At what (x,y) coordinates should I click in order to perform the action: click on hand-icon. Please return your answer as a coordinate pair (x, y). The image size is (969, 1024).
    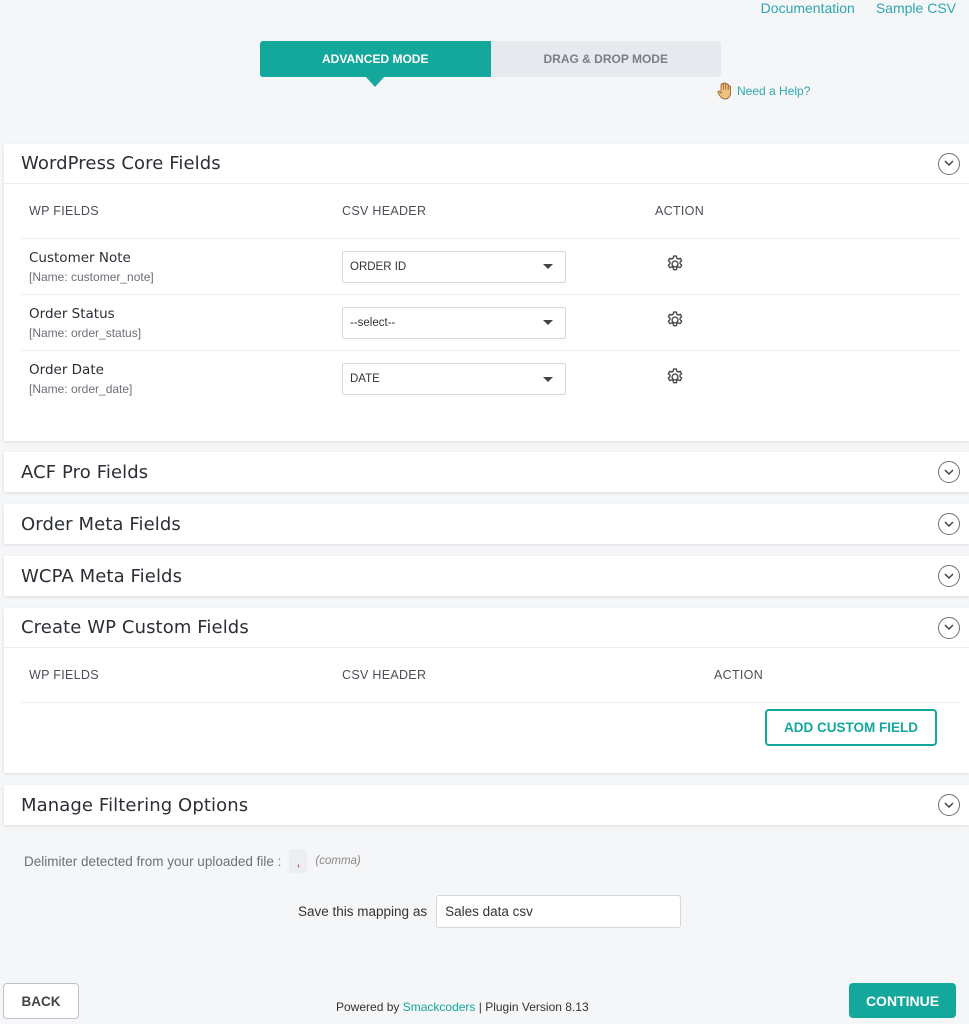
    Looking at the image, I should click on (724, 91).